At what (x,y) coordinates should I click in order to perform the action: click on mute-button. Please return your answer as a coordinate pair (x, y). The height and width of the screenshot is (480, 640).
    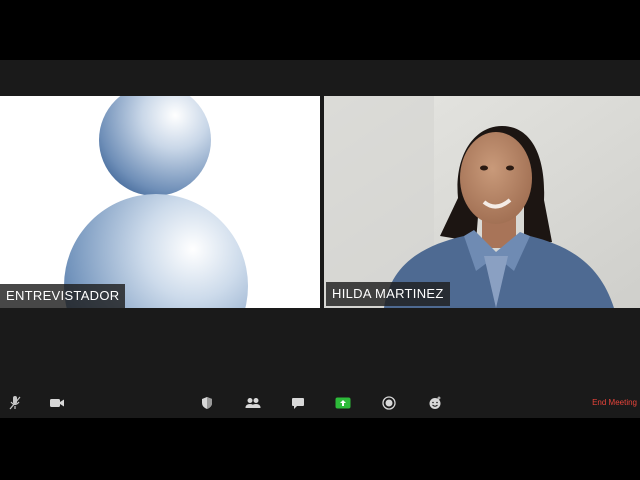
    Looking at the image, I should click on (15, 403).